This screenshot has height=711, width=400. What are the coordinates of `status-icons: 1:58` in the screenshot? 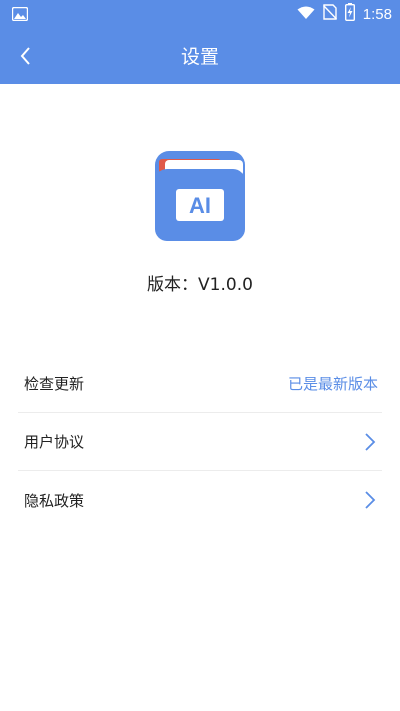 It's located at (344, 14).